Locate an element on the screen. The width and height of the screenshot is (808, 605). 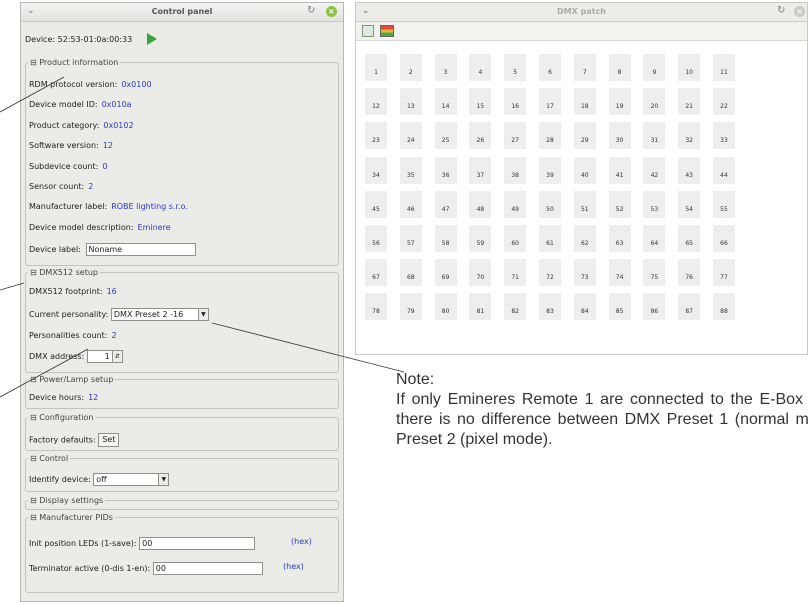
dmx-channel-cell: 59 is located at coordinates (480, 238).